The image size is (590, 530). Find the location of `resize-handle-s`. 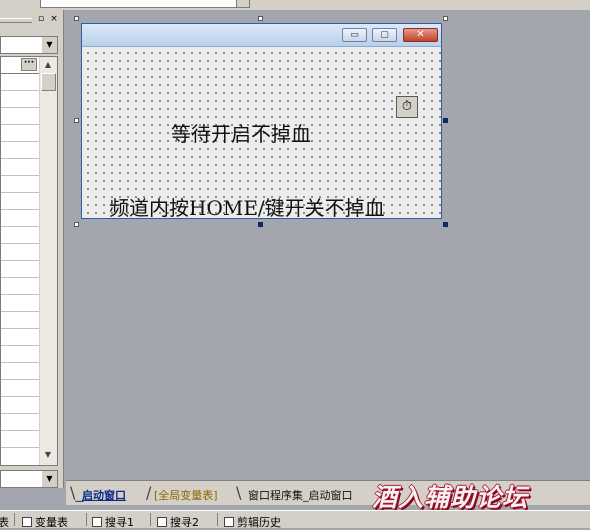

resize-handle-s is located at coordinates (260, 224).